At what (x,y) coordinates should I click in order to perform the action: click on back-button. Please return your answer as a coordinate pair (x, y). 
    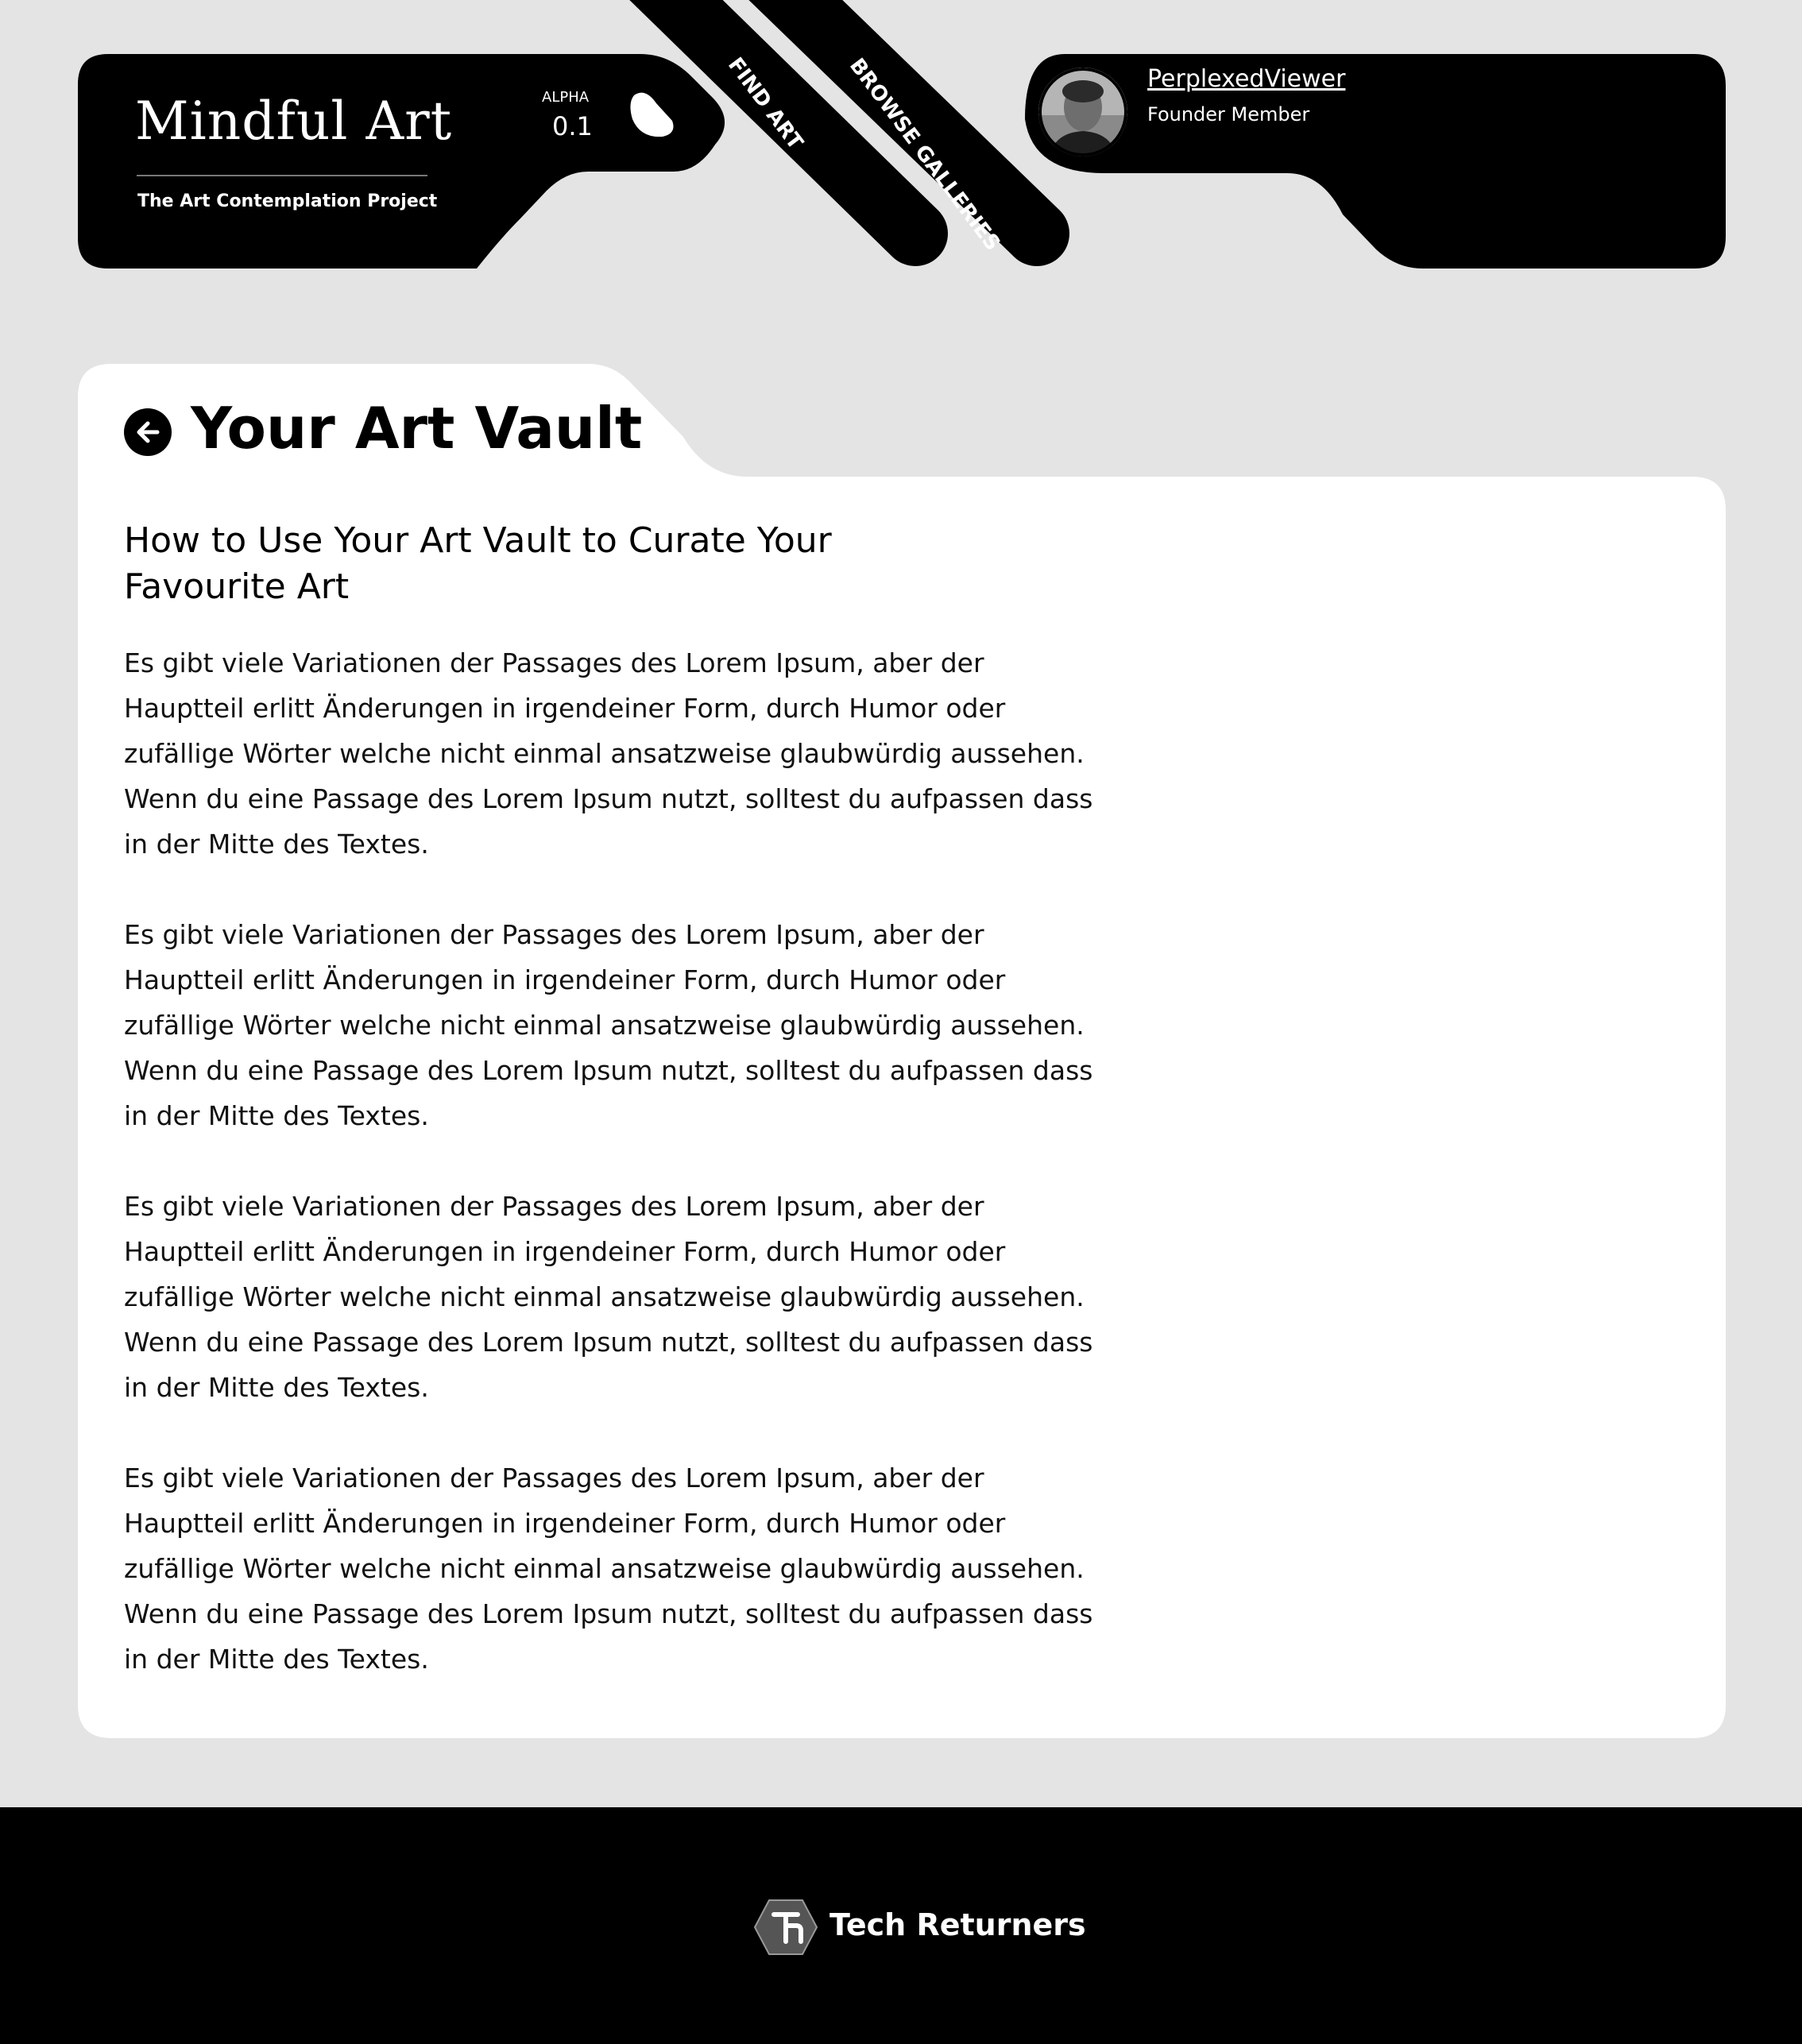
    Looking at the image, I should click on (148, 432).